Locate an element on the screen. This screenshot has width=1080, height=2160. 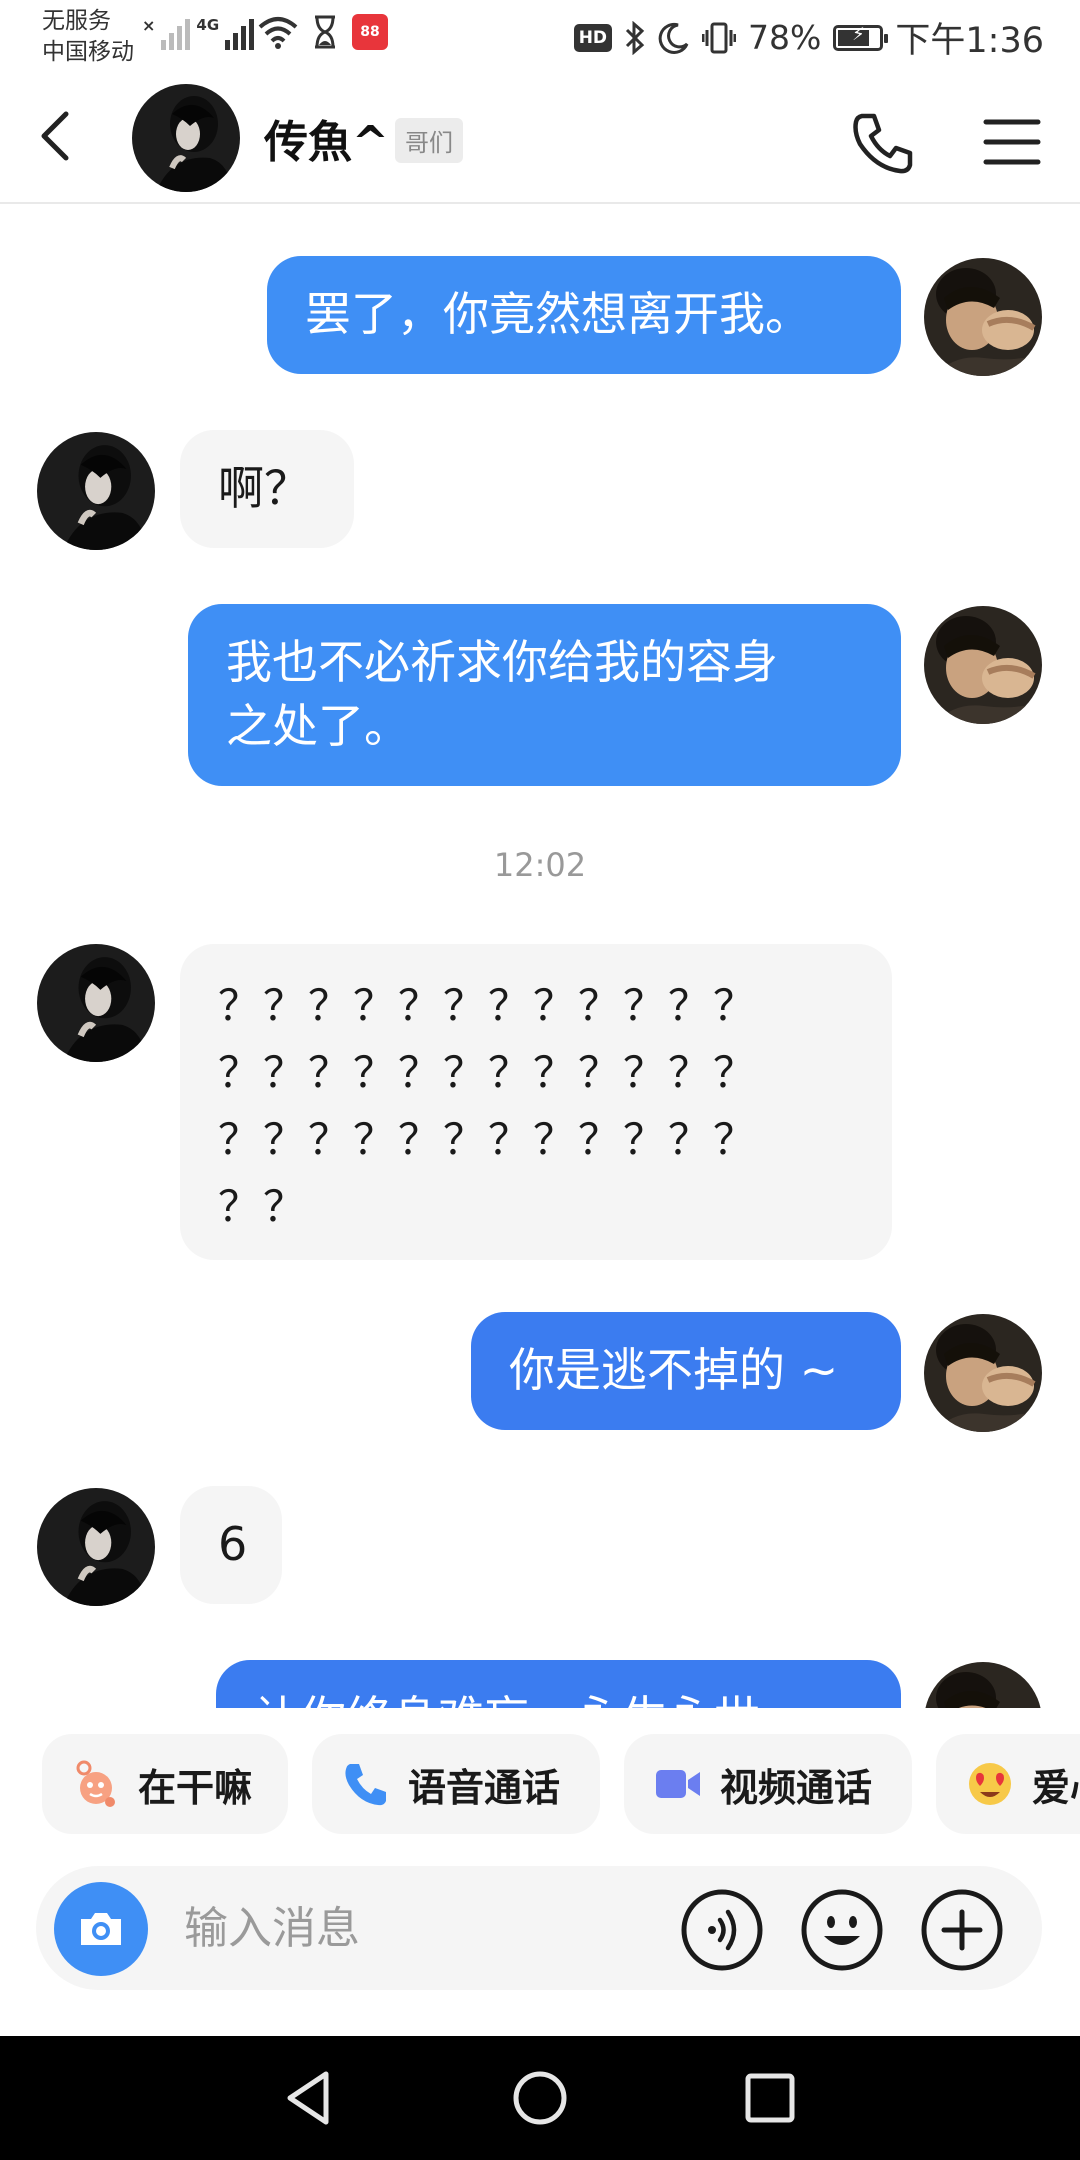
do-not-disturb-moon-icon is located at coordinates (673, 38).